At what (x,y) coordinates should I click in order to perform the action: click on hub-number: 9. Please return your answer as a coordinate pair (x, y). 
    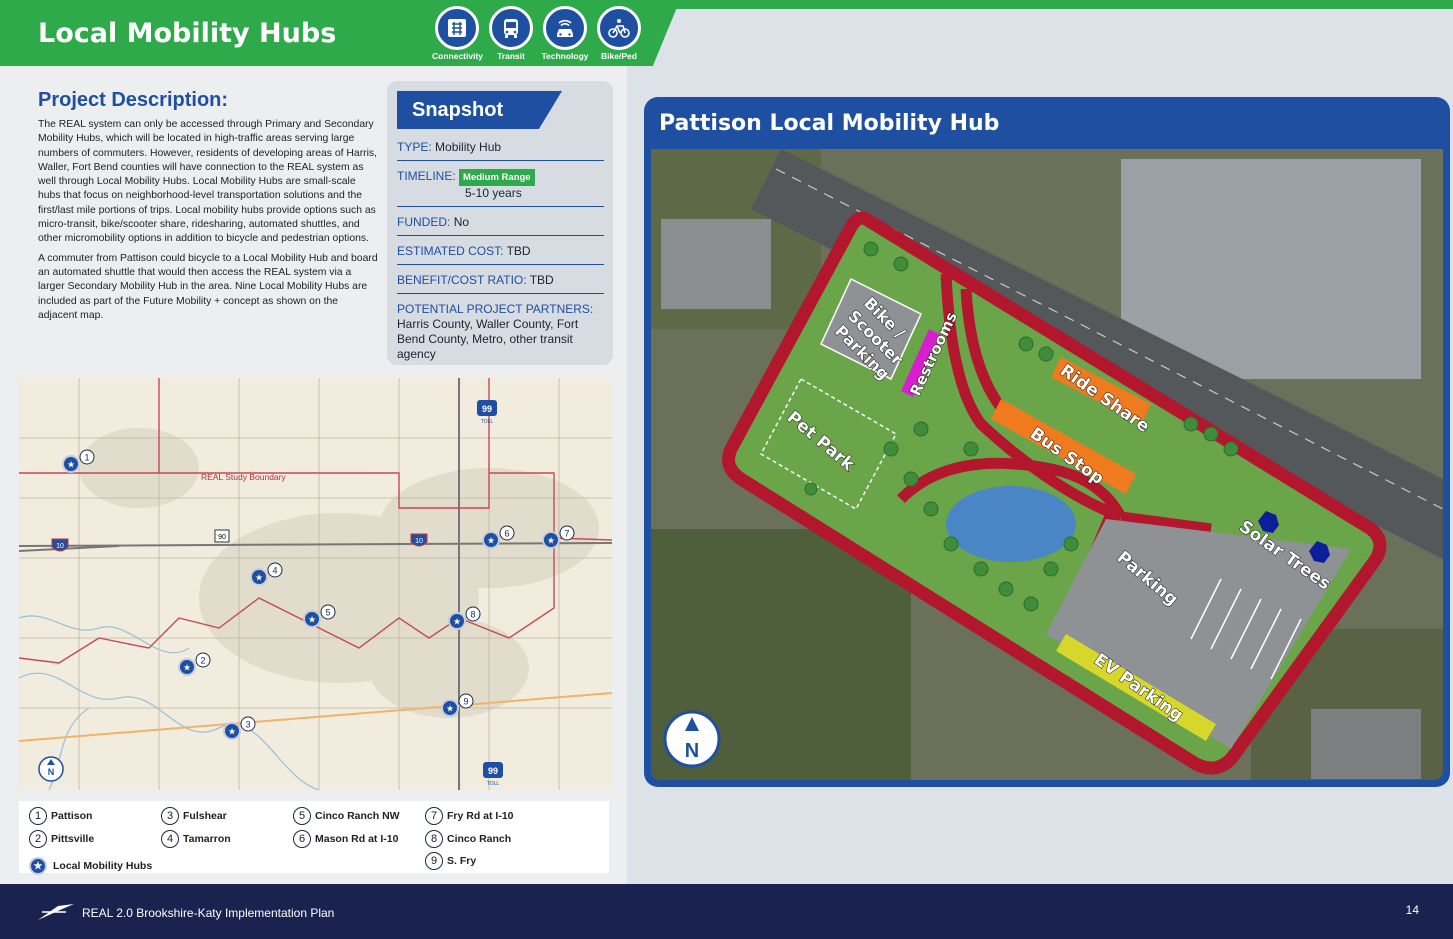
    Looking at the image, I should click on (465, 702).